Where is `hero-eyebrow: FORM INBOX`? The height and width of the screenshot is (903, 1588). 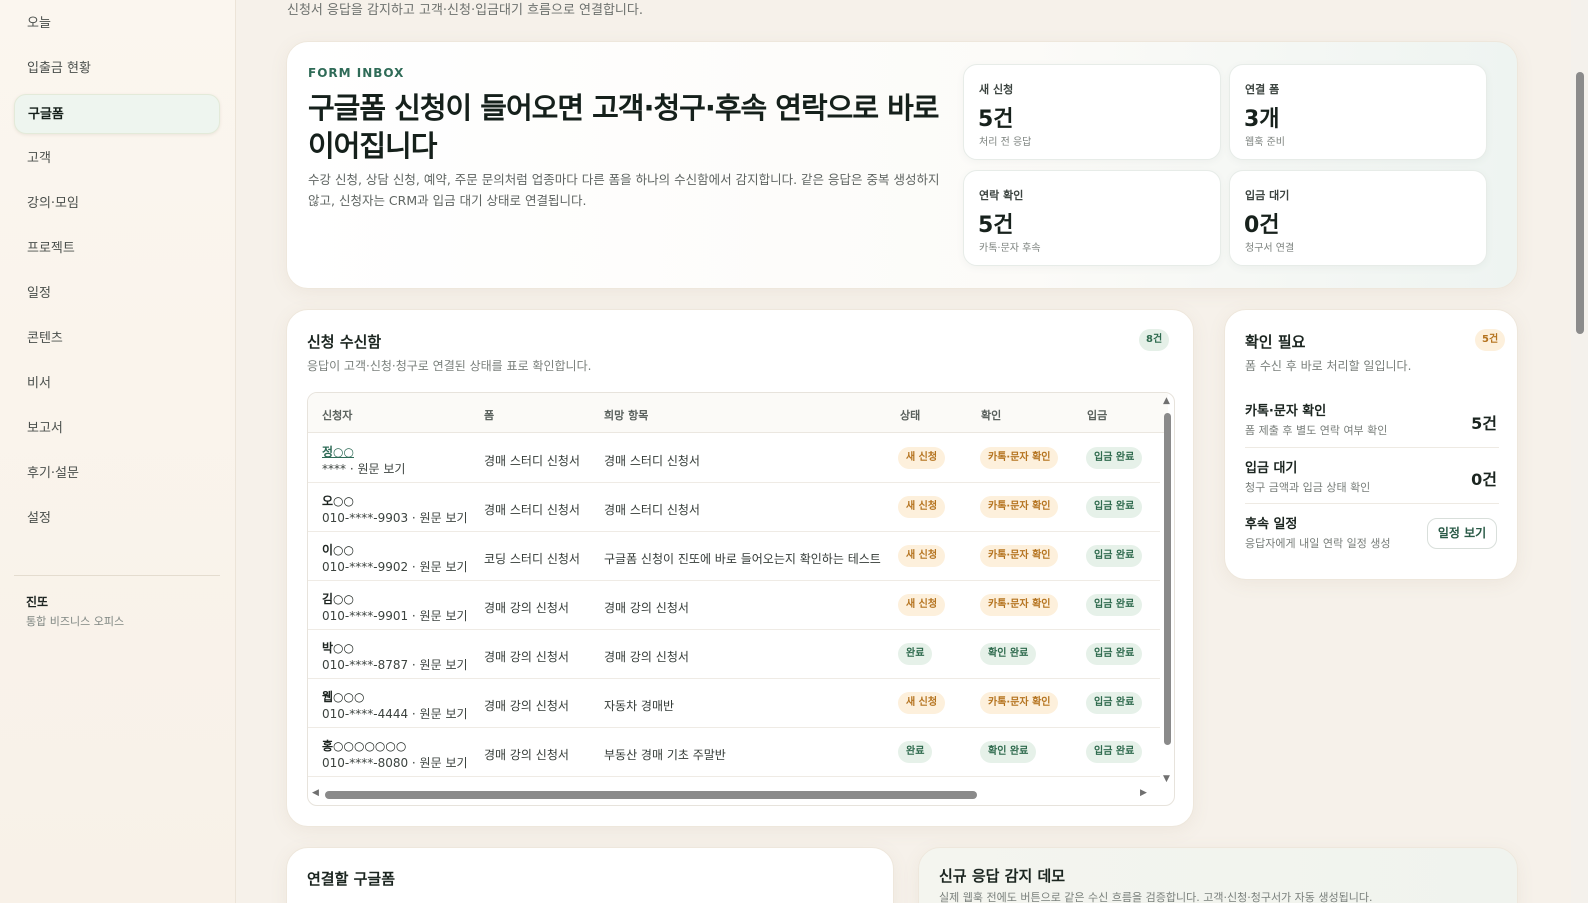 hero-eyebrow: FORM INBOX is located at coordinates (356, 73).